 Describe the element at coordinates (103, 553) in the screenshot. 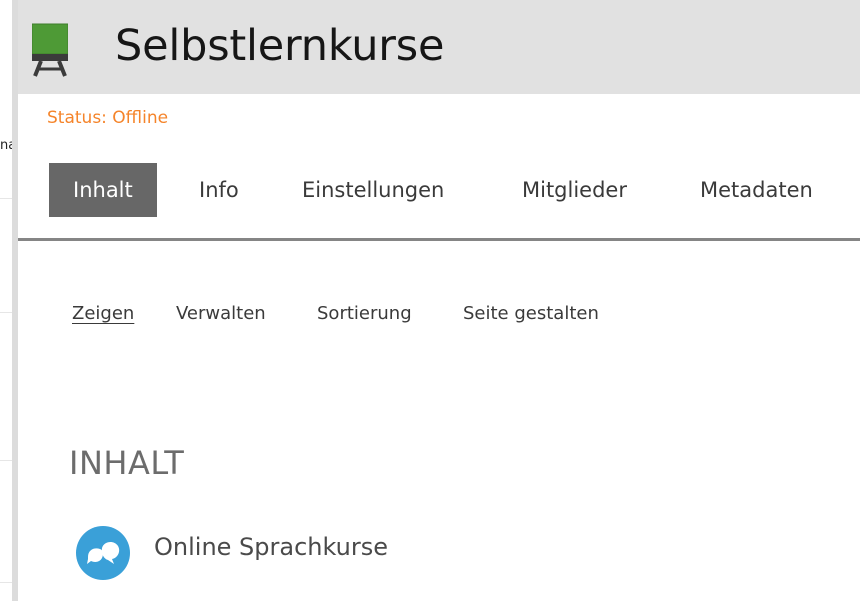

I see `speech-bubbles-icon` at that location.